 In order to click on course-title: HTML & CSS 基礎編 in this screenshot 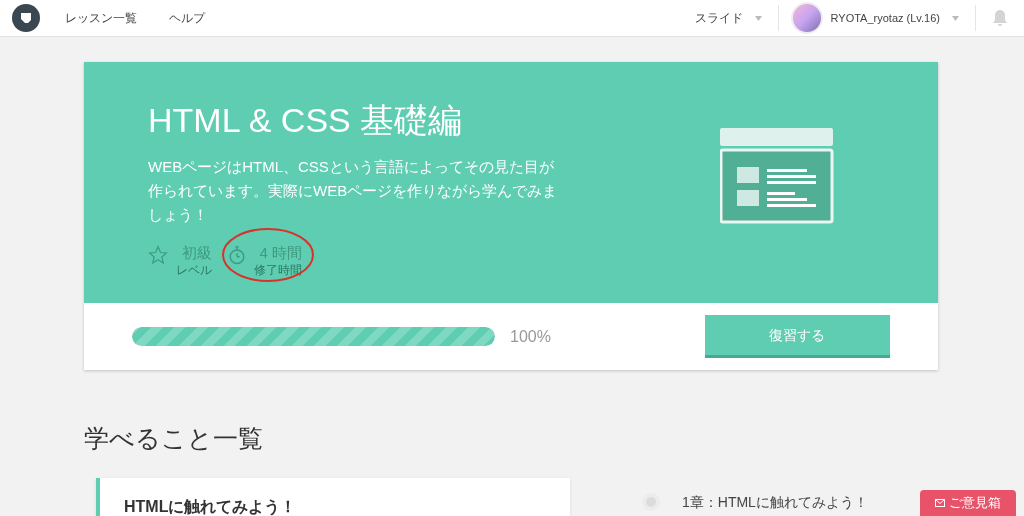, I will do `click(306, 120)`.